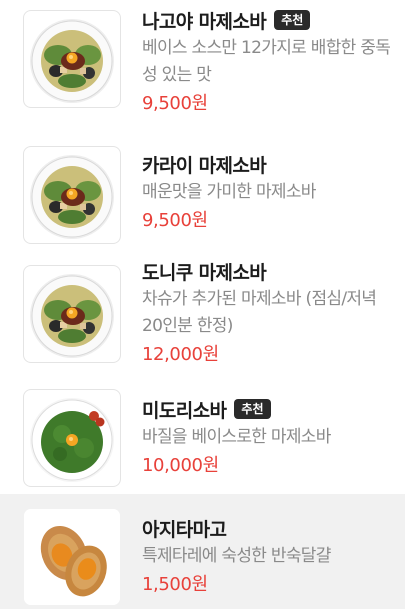  I want to click on menu-item-name: 나고야 마제소바, so click(204, 21).